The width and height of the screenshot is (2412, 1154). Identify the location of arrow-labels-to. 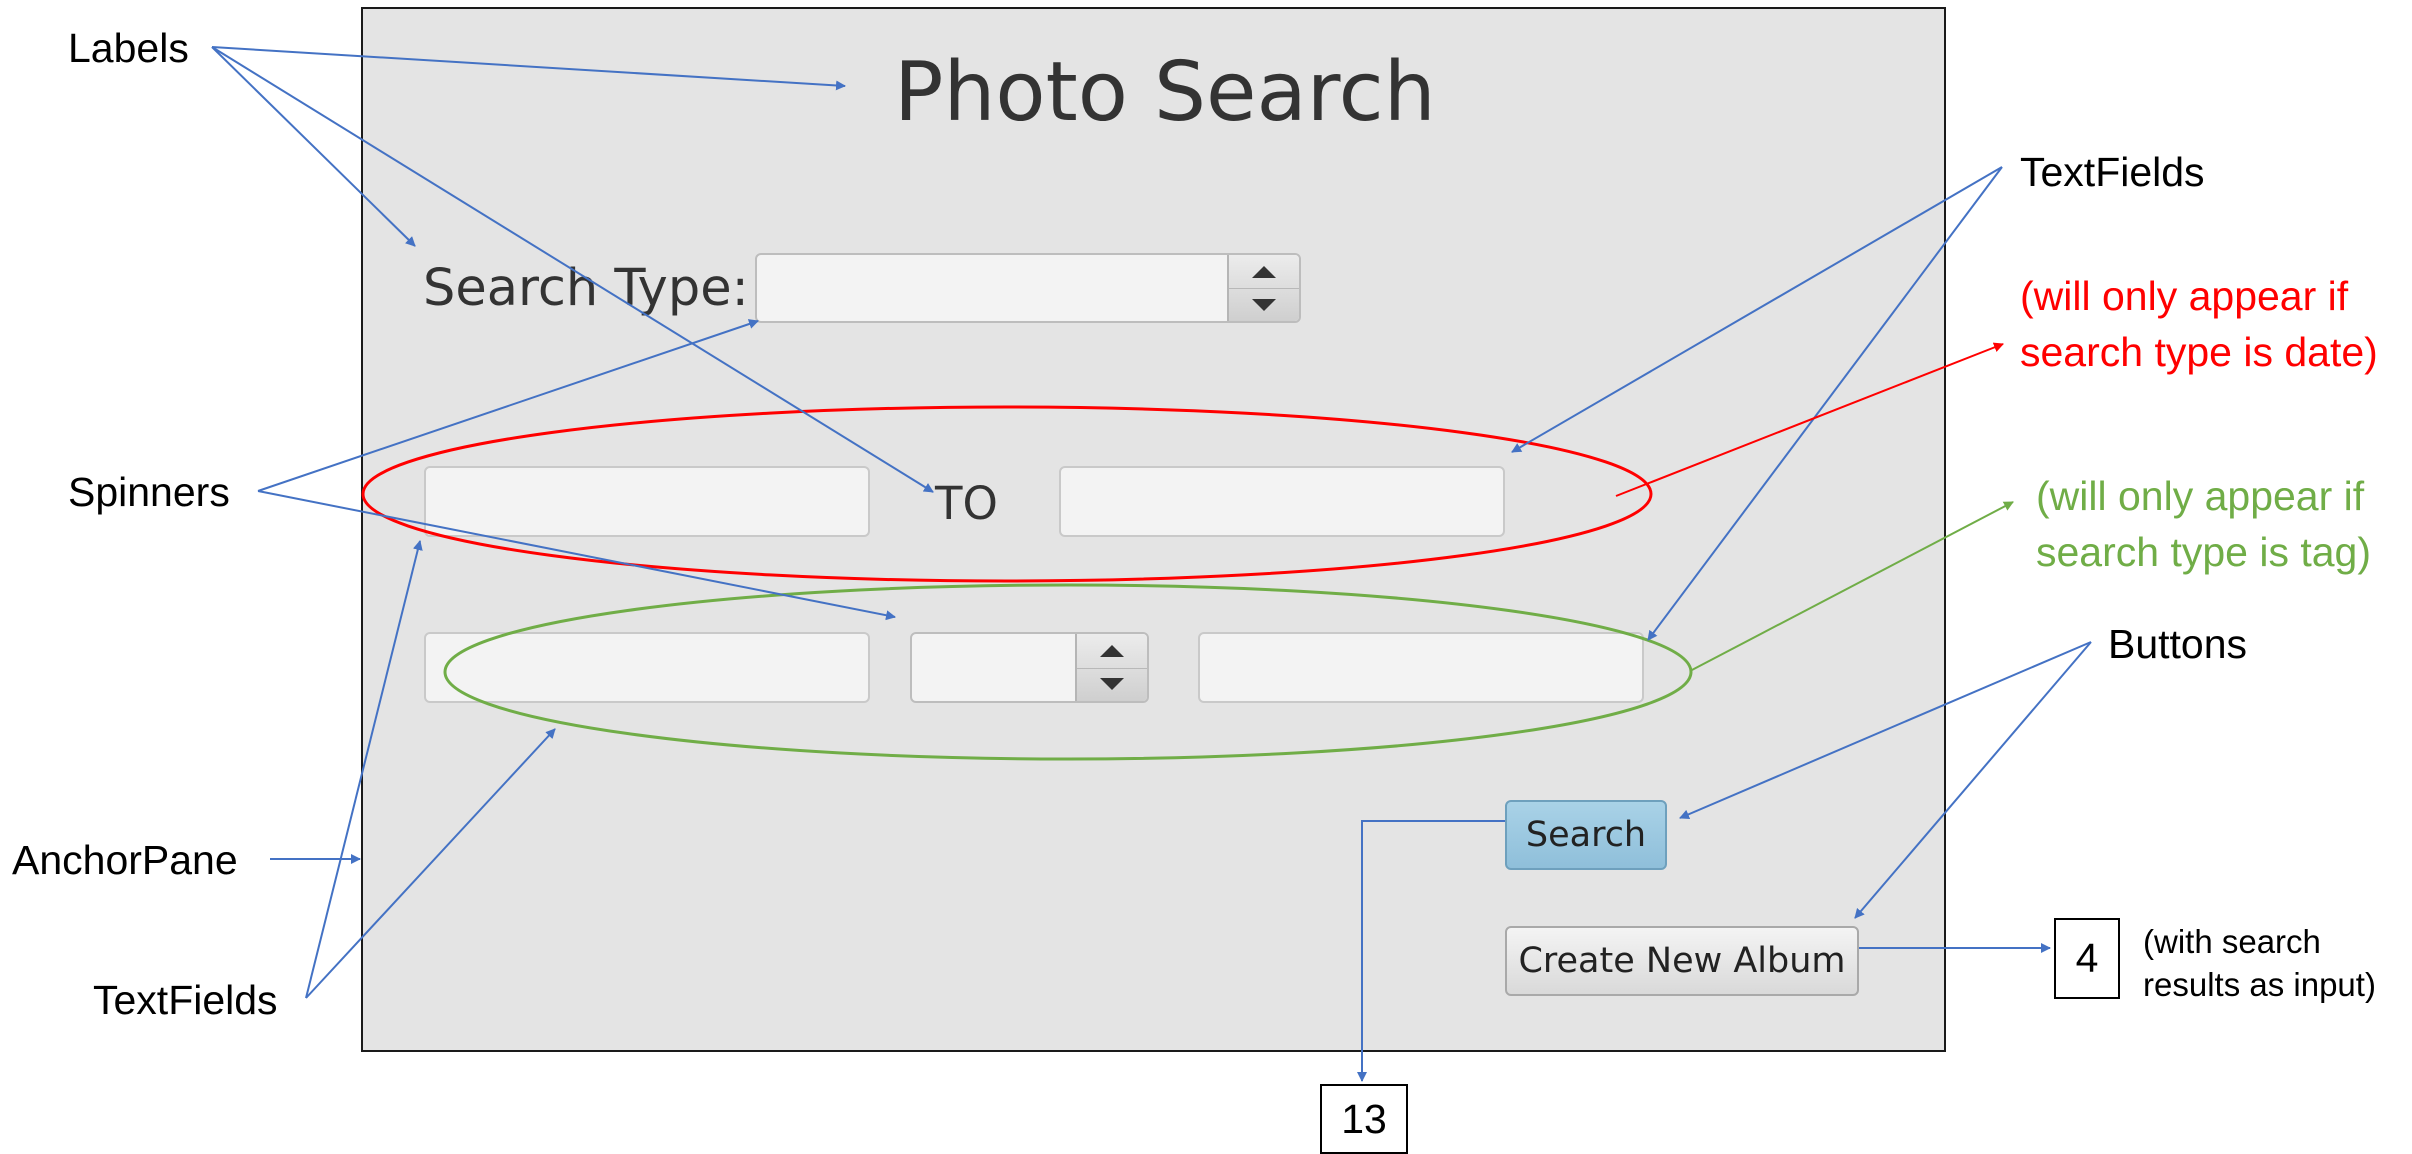
(572, 269).